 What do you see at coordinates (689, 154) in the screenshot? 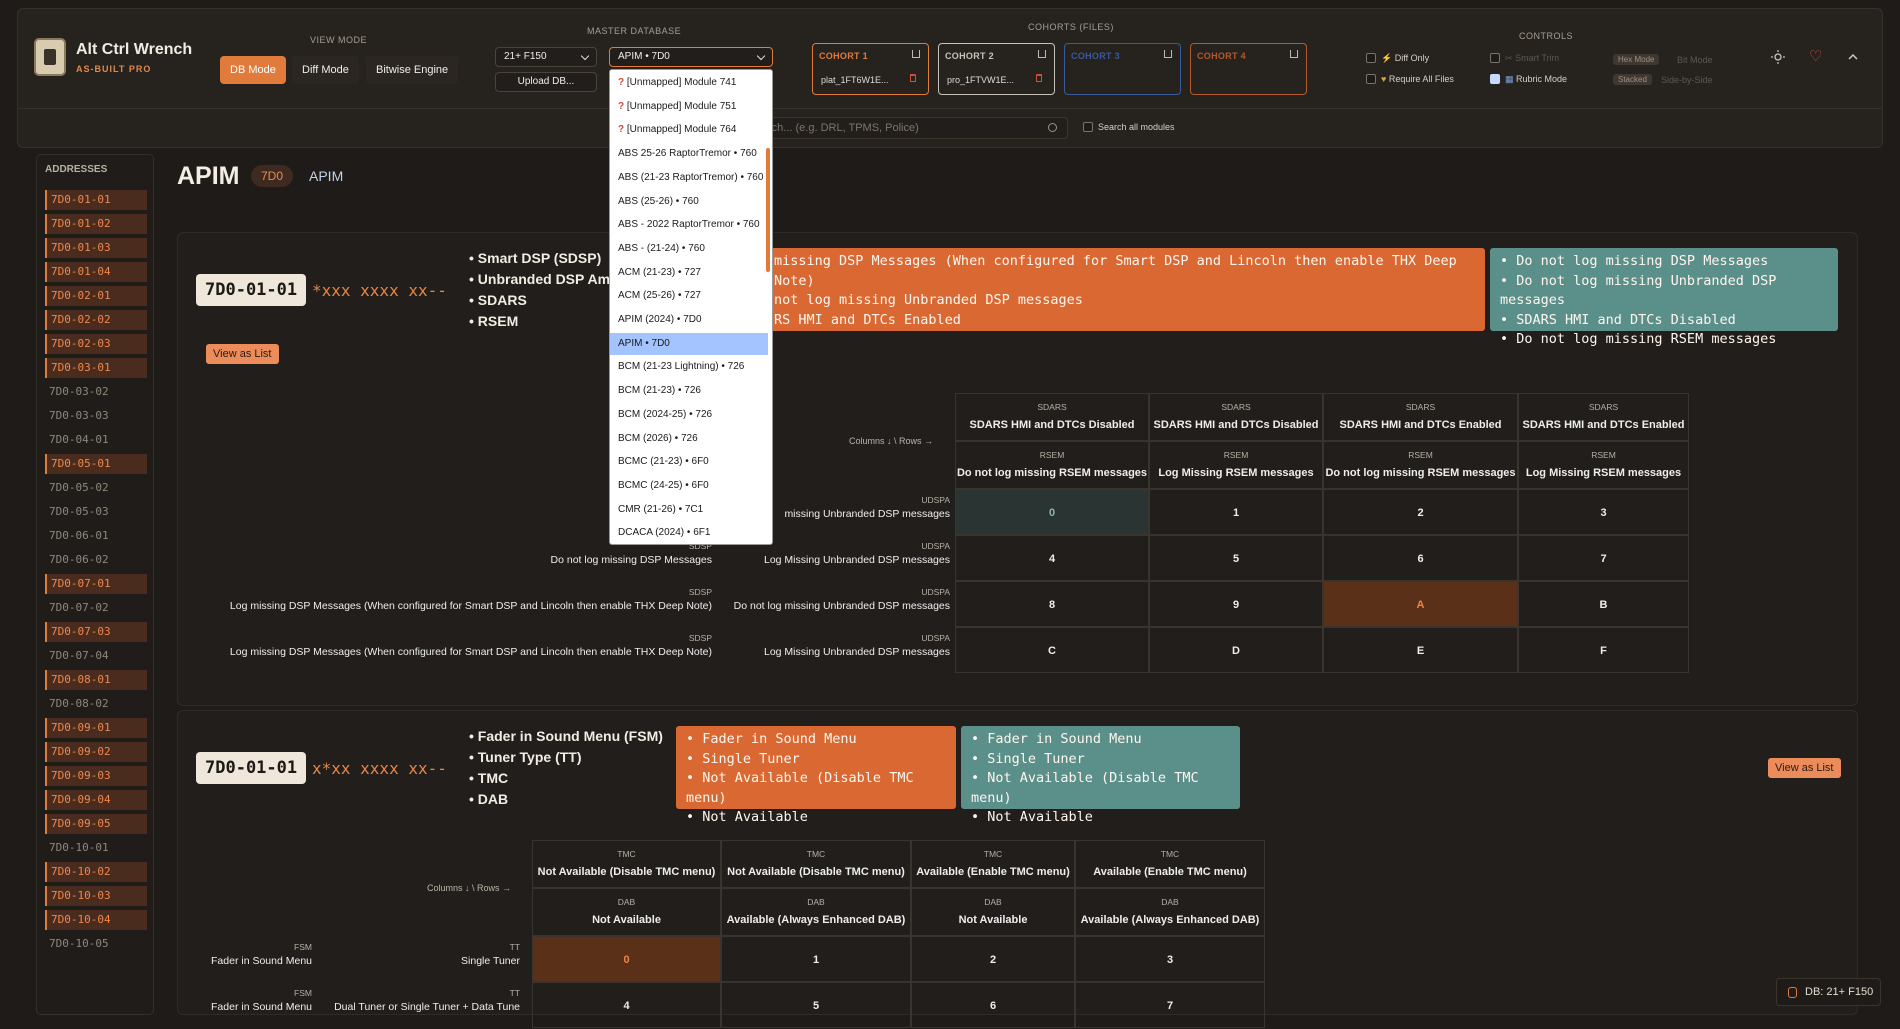
I see `dropdown-option: ABS 25-26 RaptorTremor • 760` at bounding box center [689, 154].